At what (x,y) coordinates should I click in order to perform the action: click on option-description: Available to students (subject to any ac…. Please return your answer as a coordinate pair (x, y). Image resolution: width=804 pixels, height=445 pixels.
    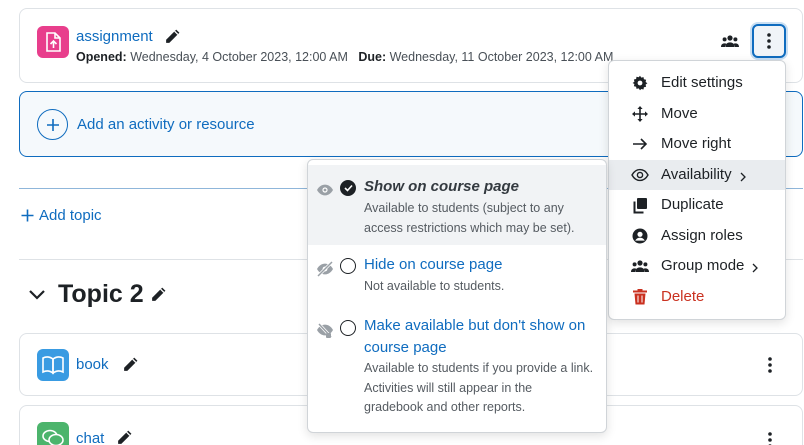
    Looking at the image, I should click on (469, 218).